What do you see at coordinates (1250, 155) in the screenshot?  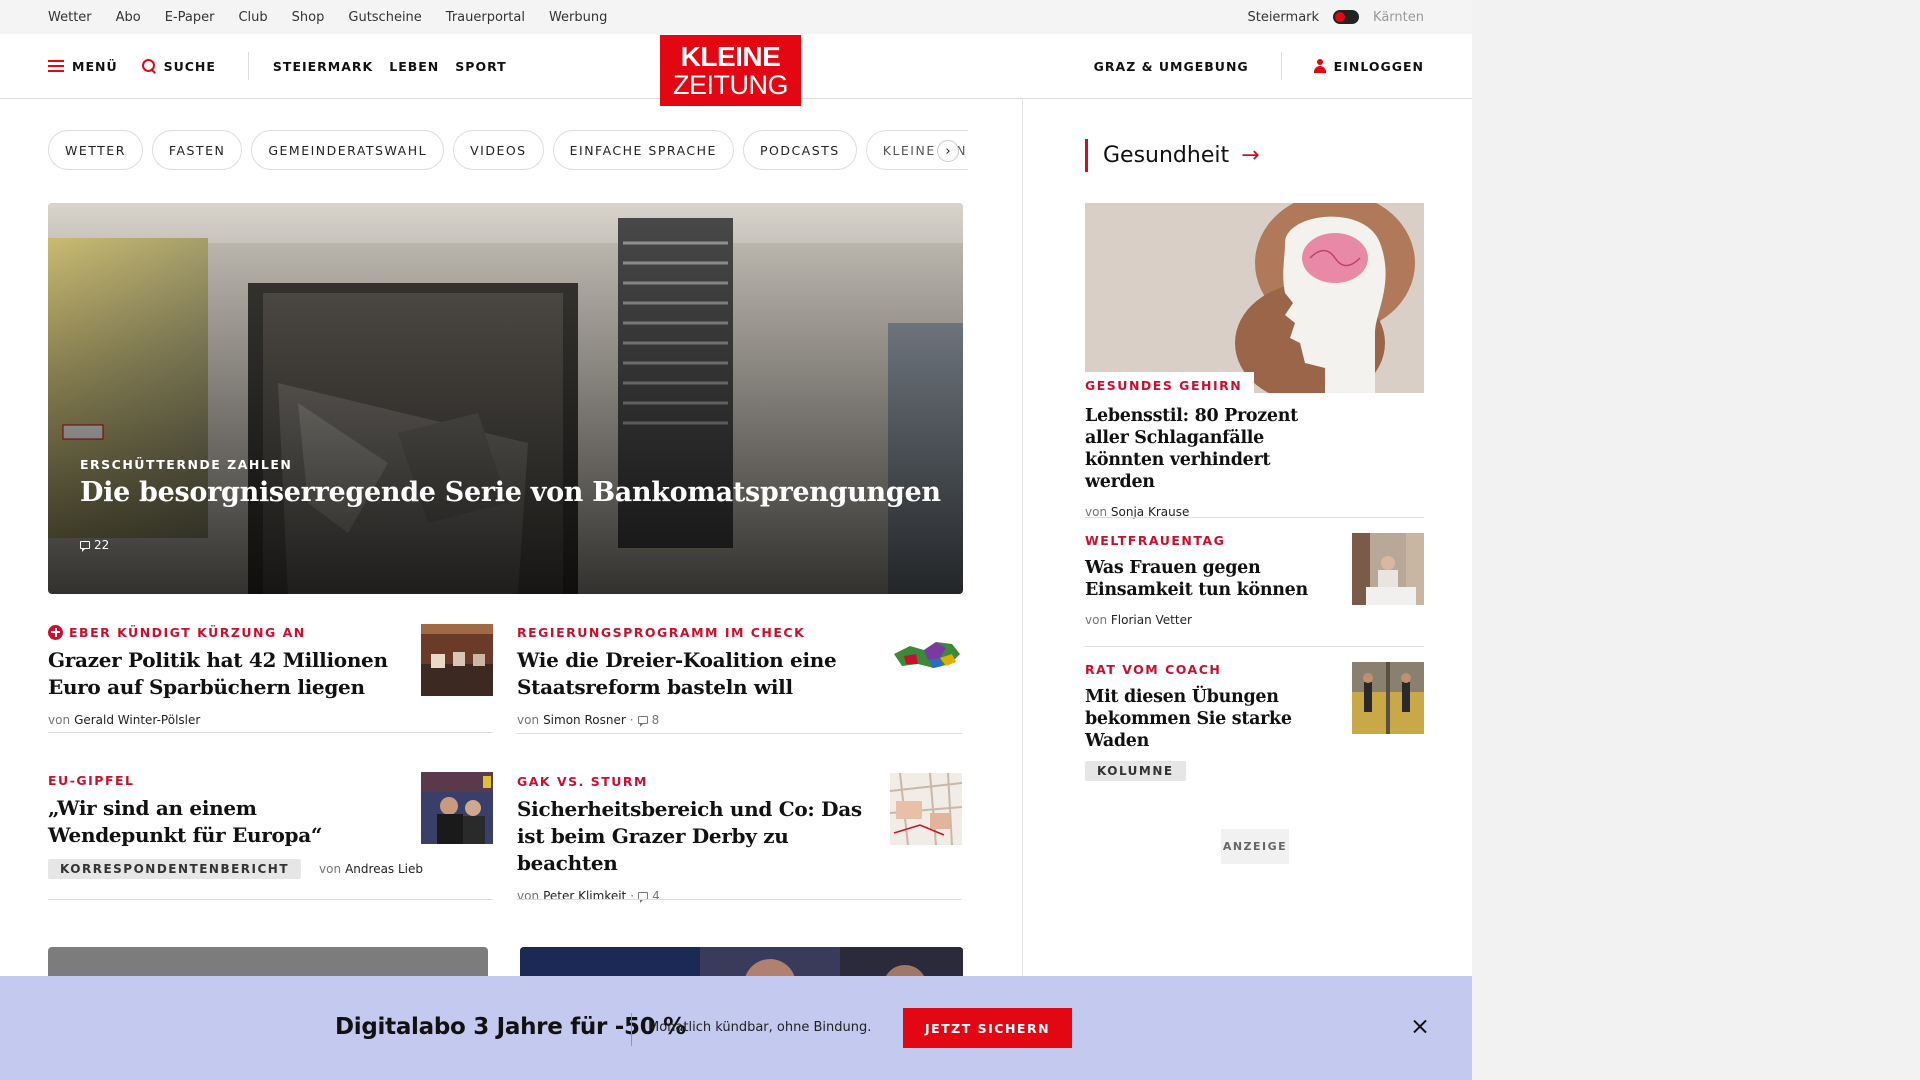 I see `arrow-right-icon: →` at bounding box center [1250, 155].